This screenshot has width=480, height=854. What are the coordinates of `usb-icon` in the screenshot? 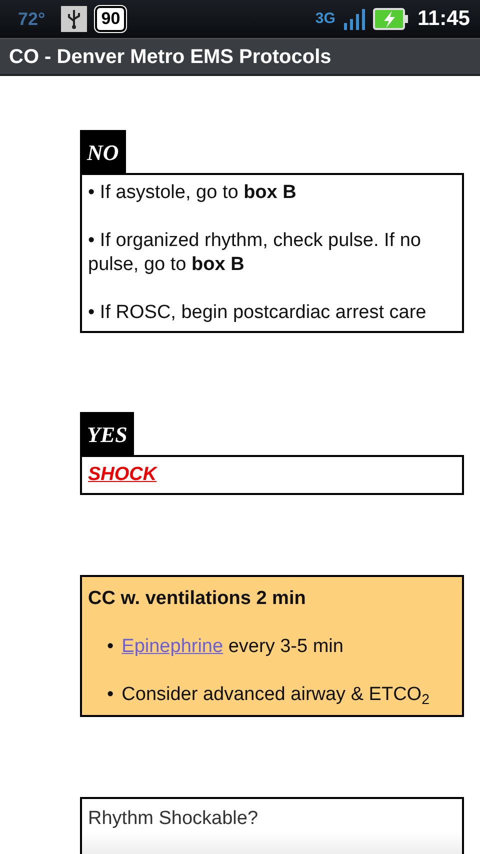 It's located at (74, 19).